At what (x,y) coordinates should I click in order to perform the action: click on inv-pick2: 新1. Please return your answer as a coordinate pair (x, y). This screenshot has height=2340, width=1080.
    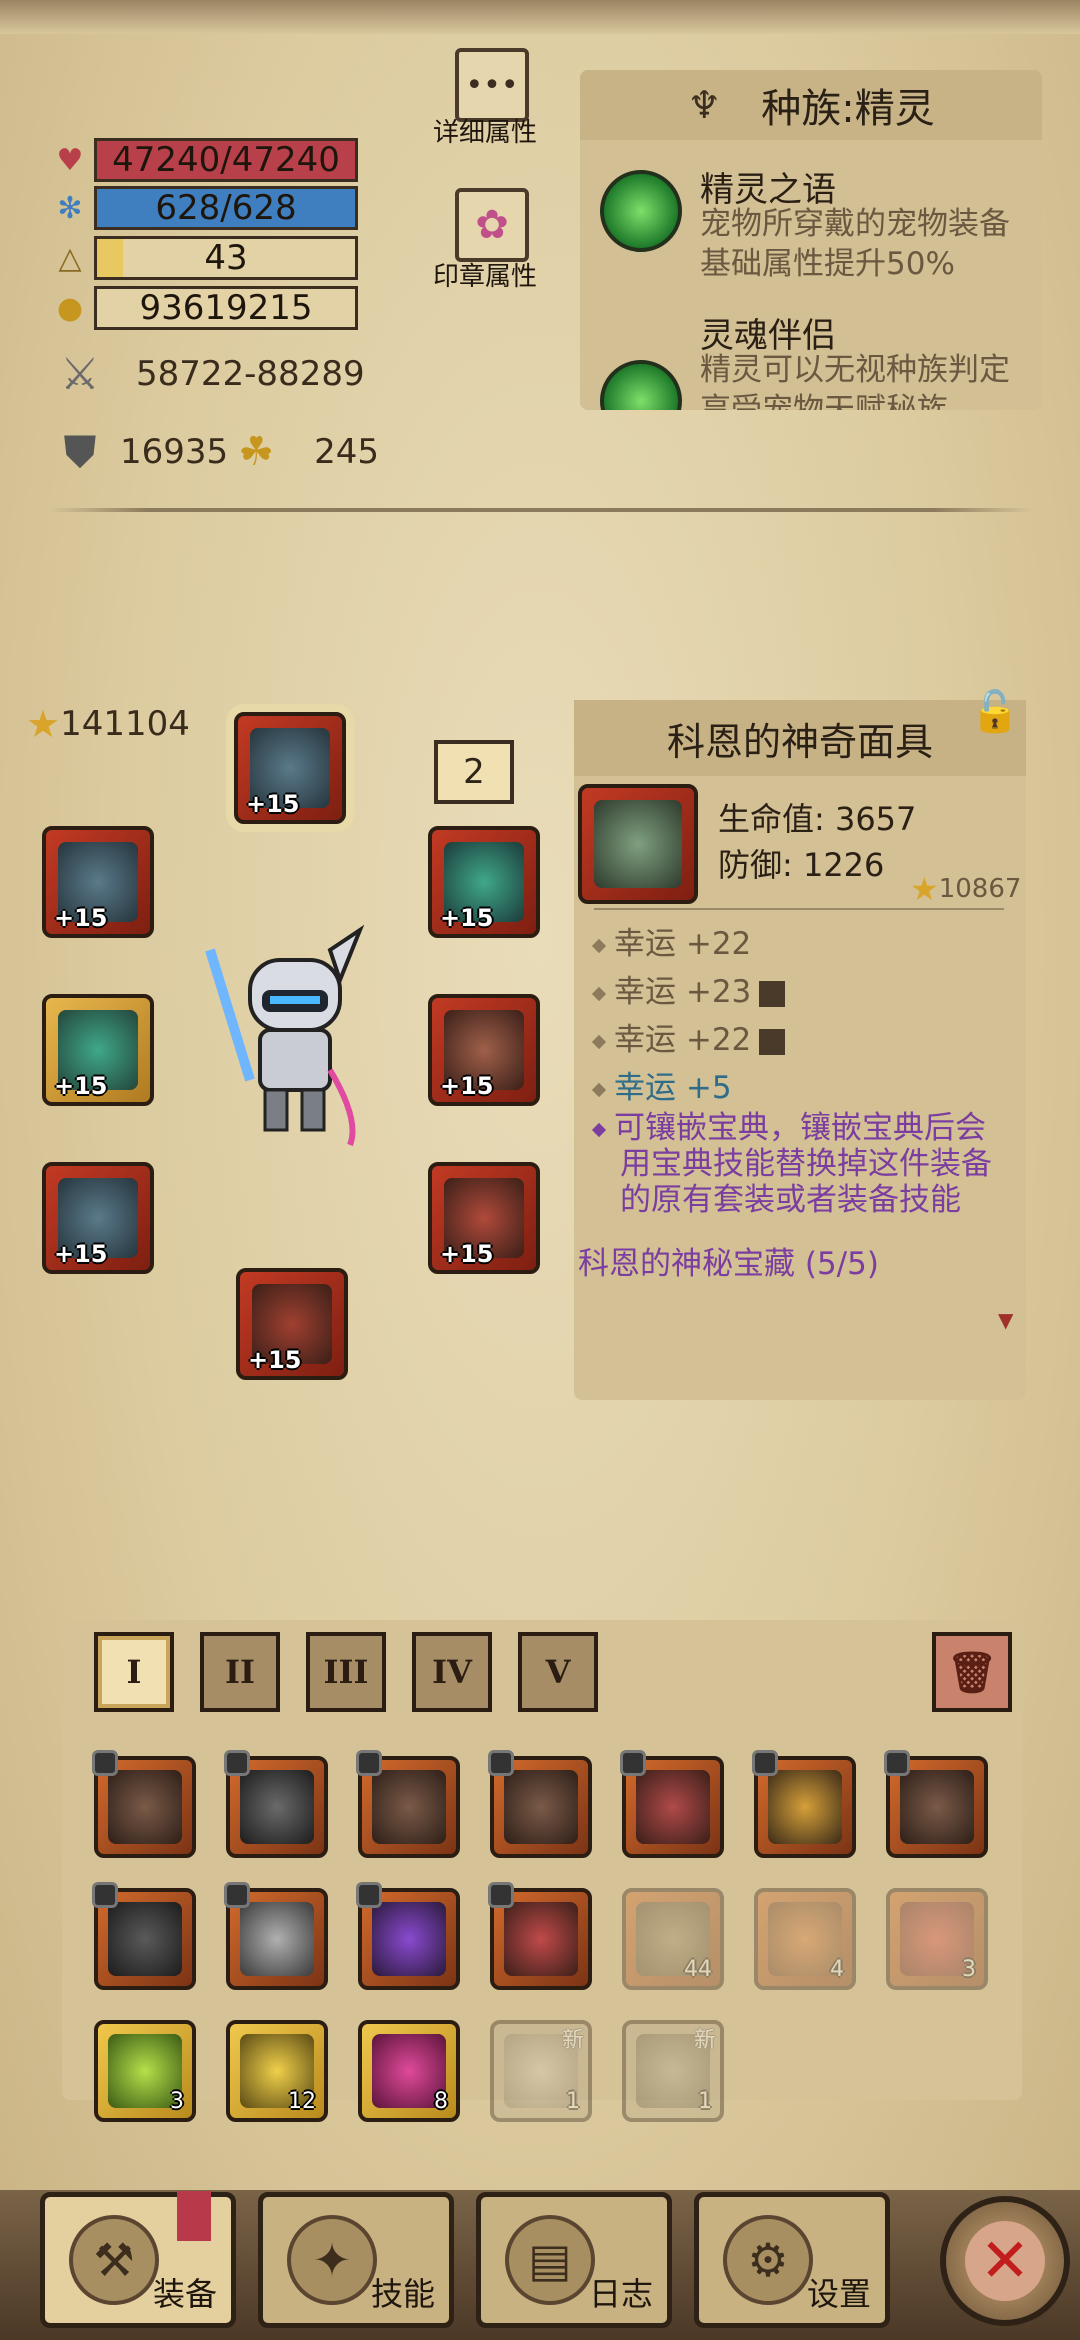
    Looking at the image, I should click on (673, 2071).